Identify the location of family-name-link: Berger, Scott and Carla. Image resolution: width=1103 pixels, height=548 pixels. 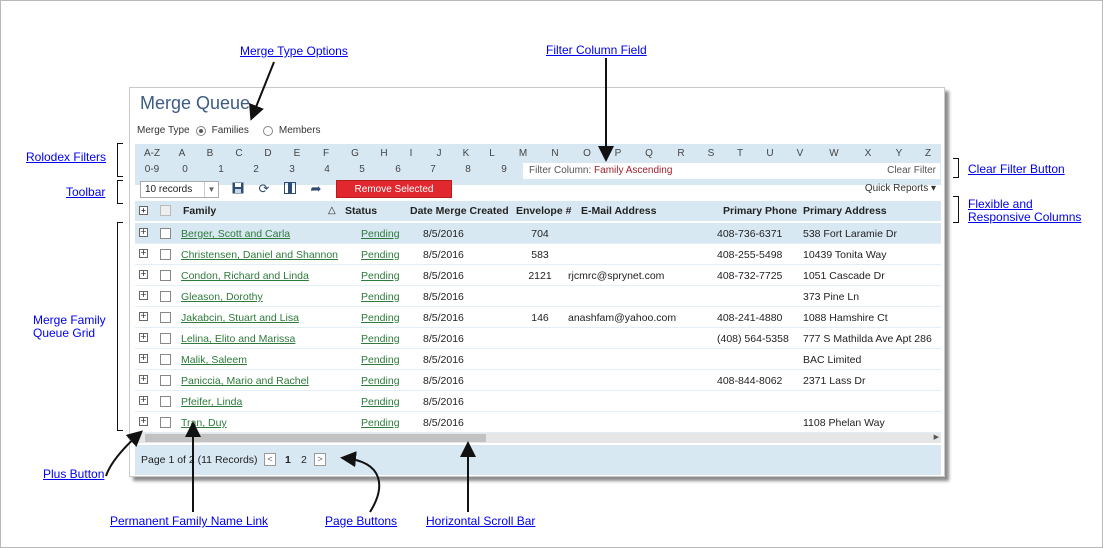
(235, 234).